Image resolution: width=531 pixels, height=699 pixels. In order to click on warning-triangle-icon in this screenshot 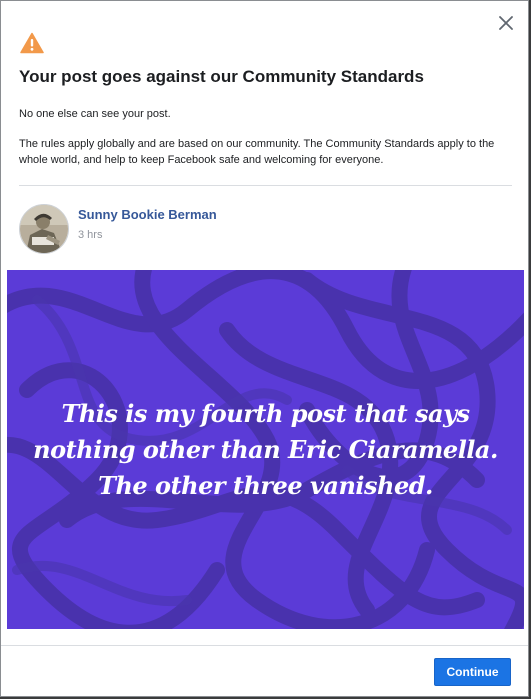, I will do `click(32, 43)`.